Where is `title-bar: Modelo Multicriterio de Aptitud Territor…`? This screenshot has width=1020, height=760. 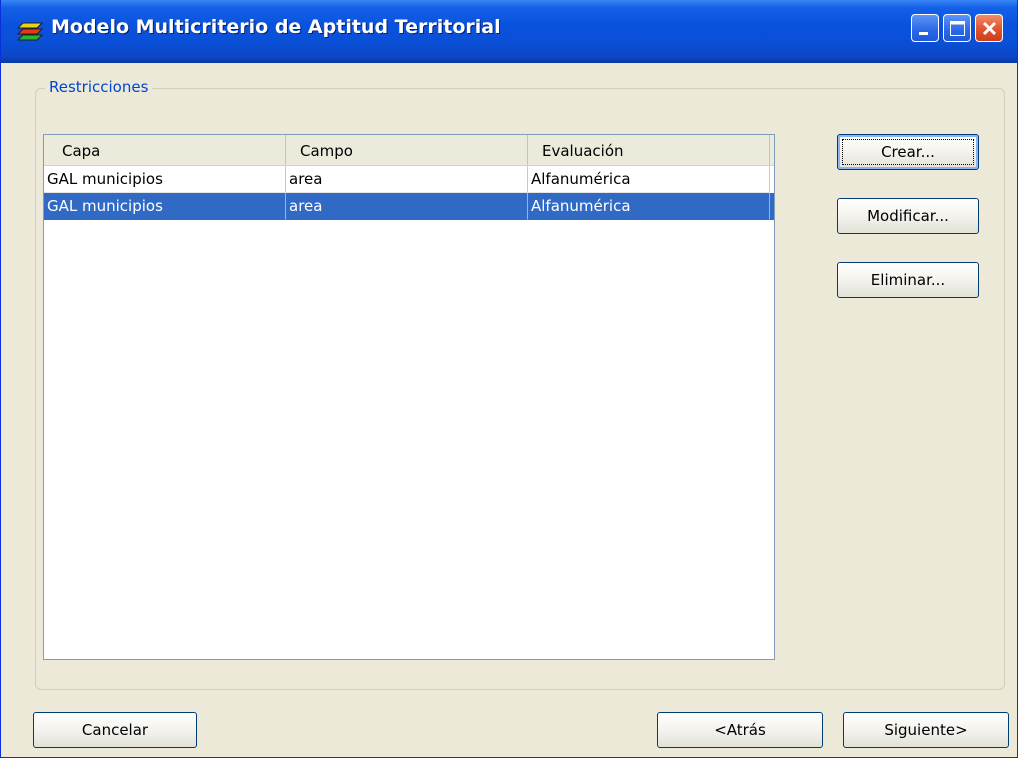 title-bar: Modelo Multicriterio de Aptitud Territor… is located at coordinates (509, 31).